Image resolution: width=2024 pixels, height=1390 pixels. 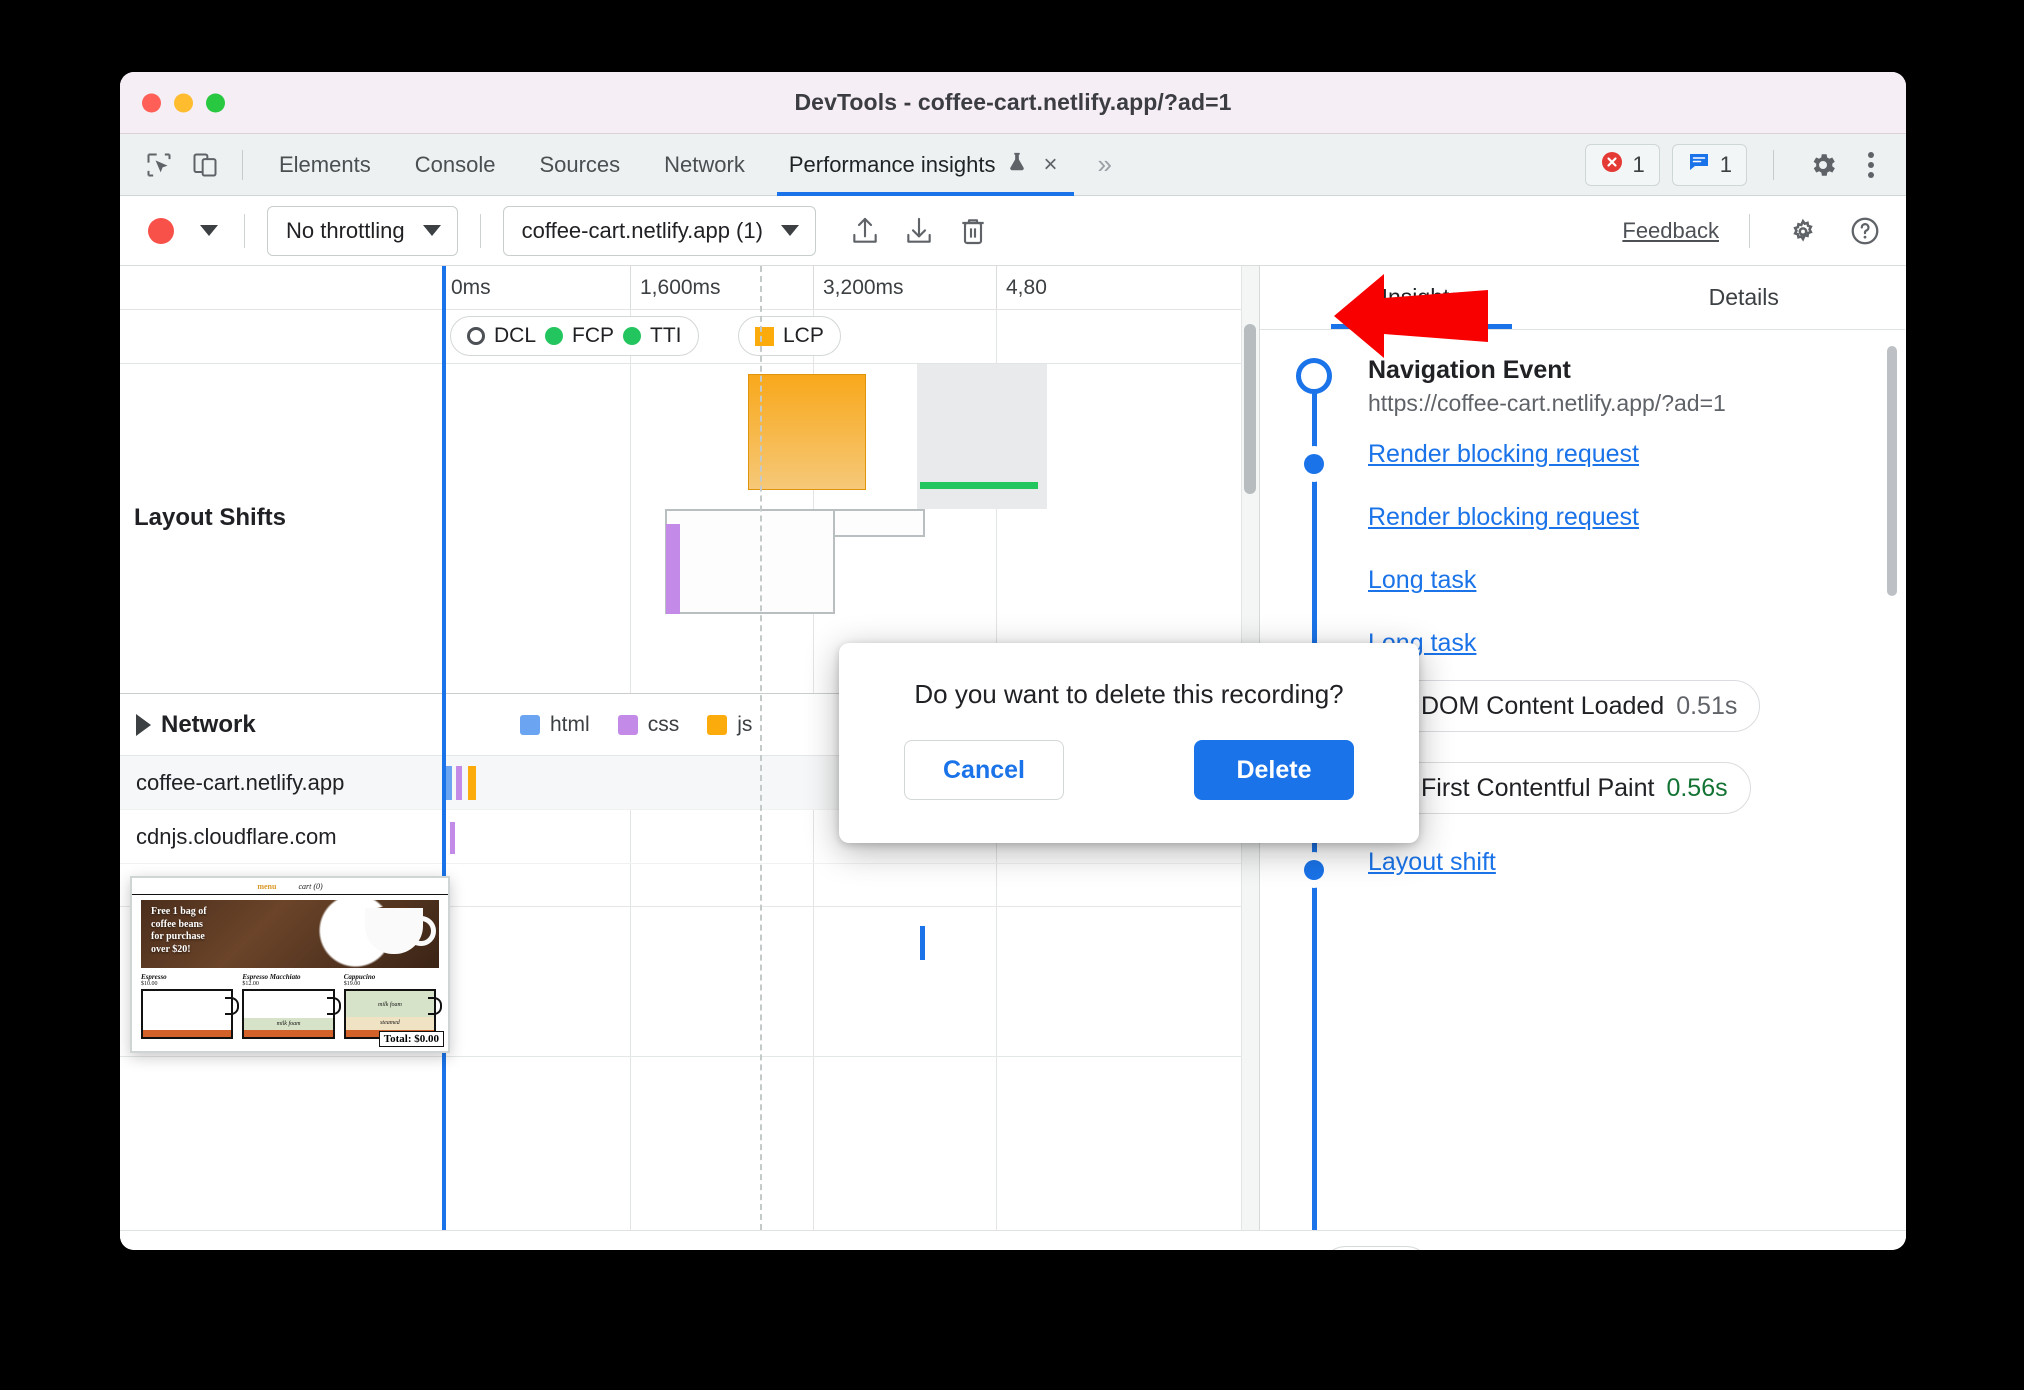 What do you see at coordinates (1314, 870) in the screenshot?
I see `rail-node-layout-shift` at bounding box center [1314, 870].